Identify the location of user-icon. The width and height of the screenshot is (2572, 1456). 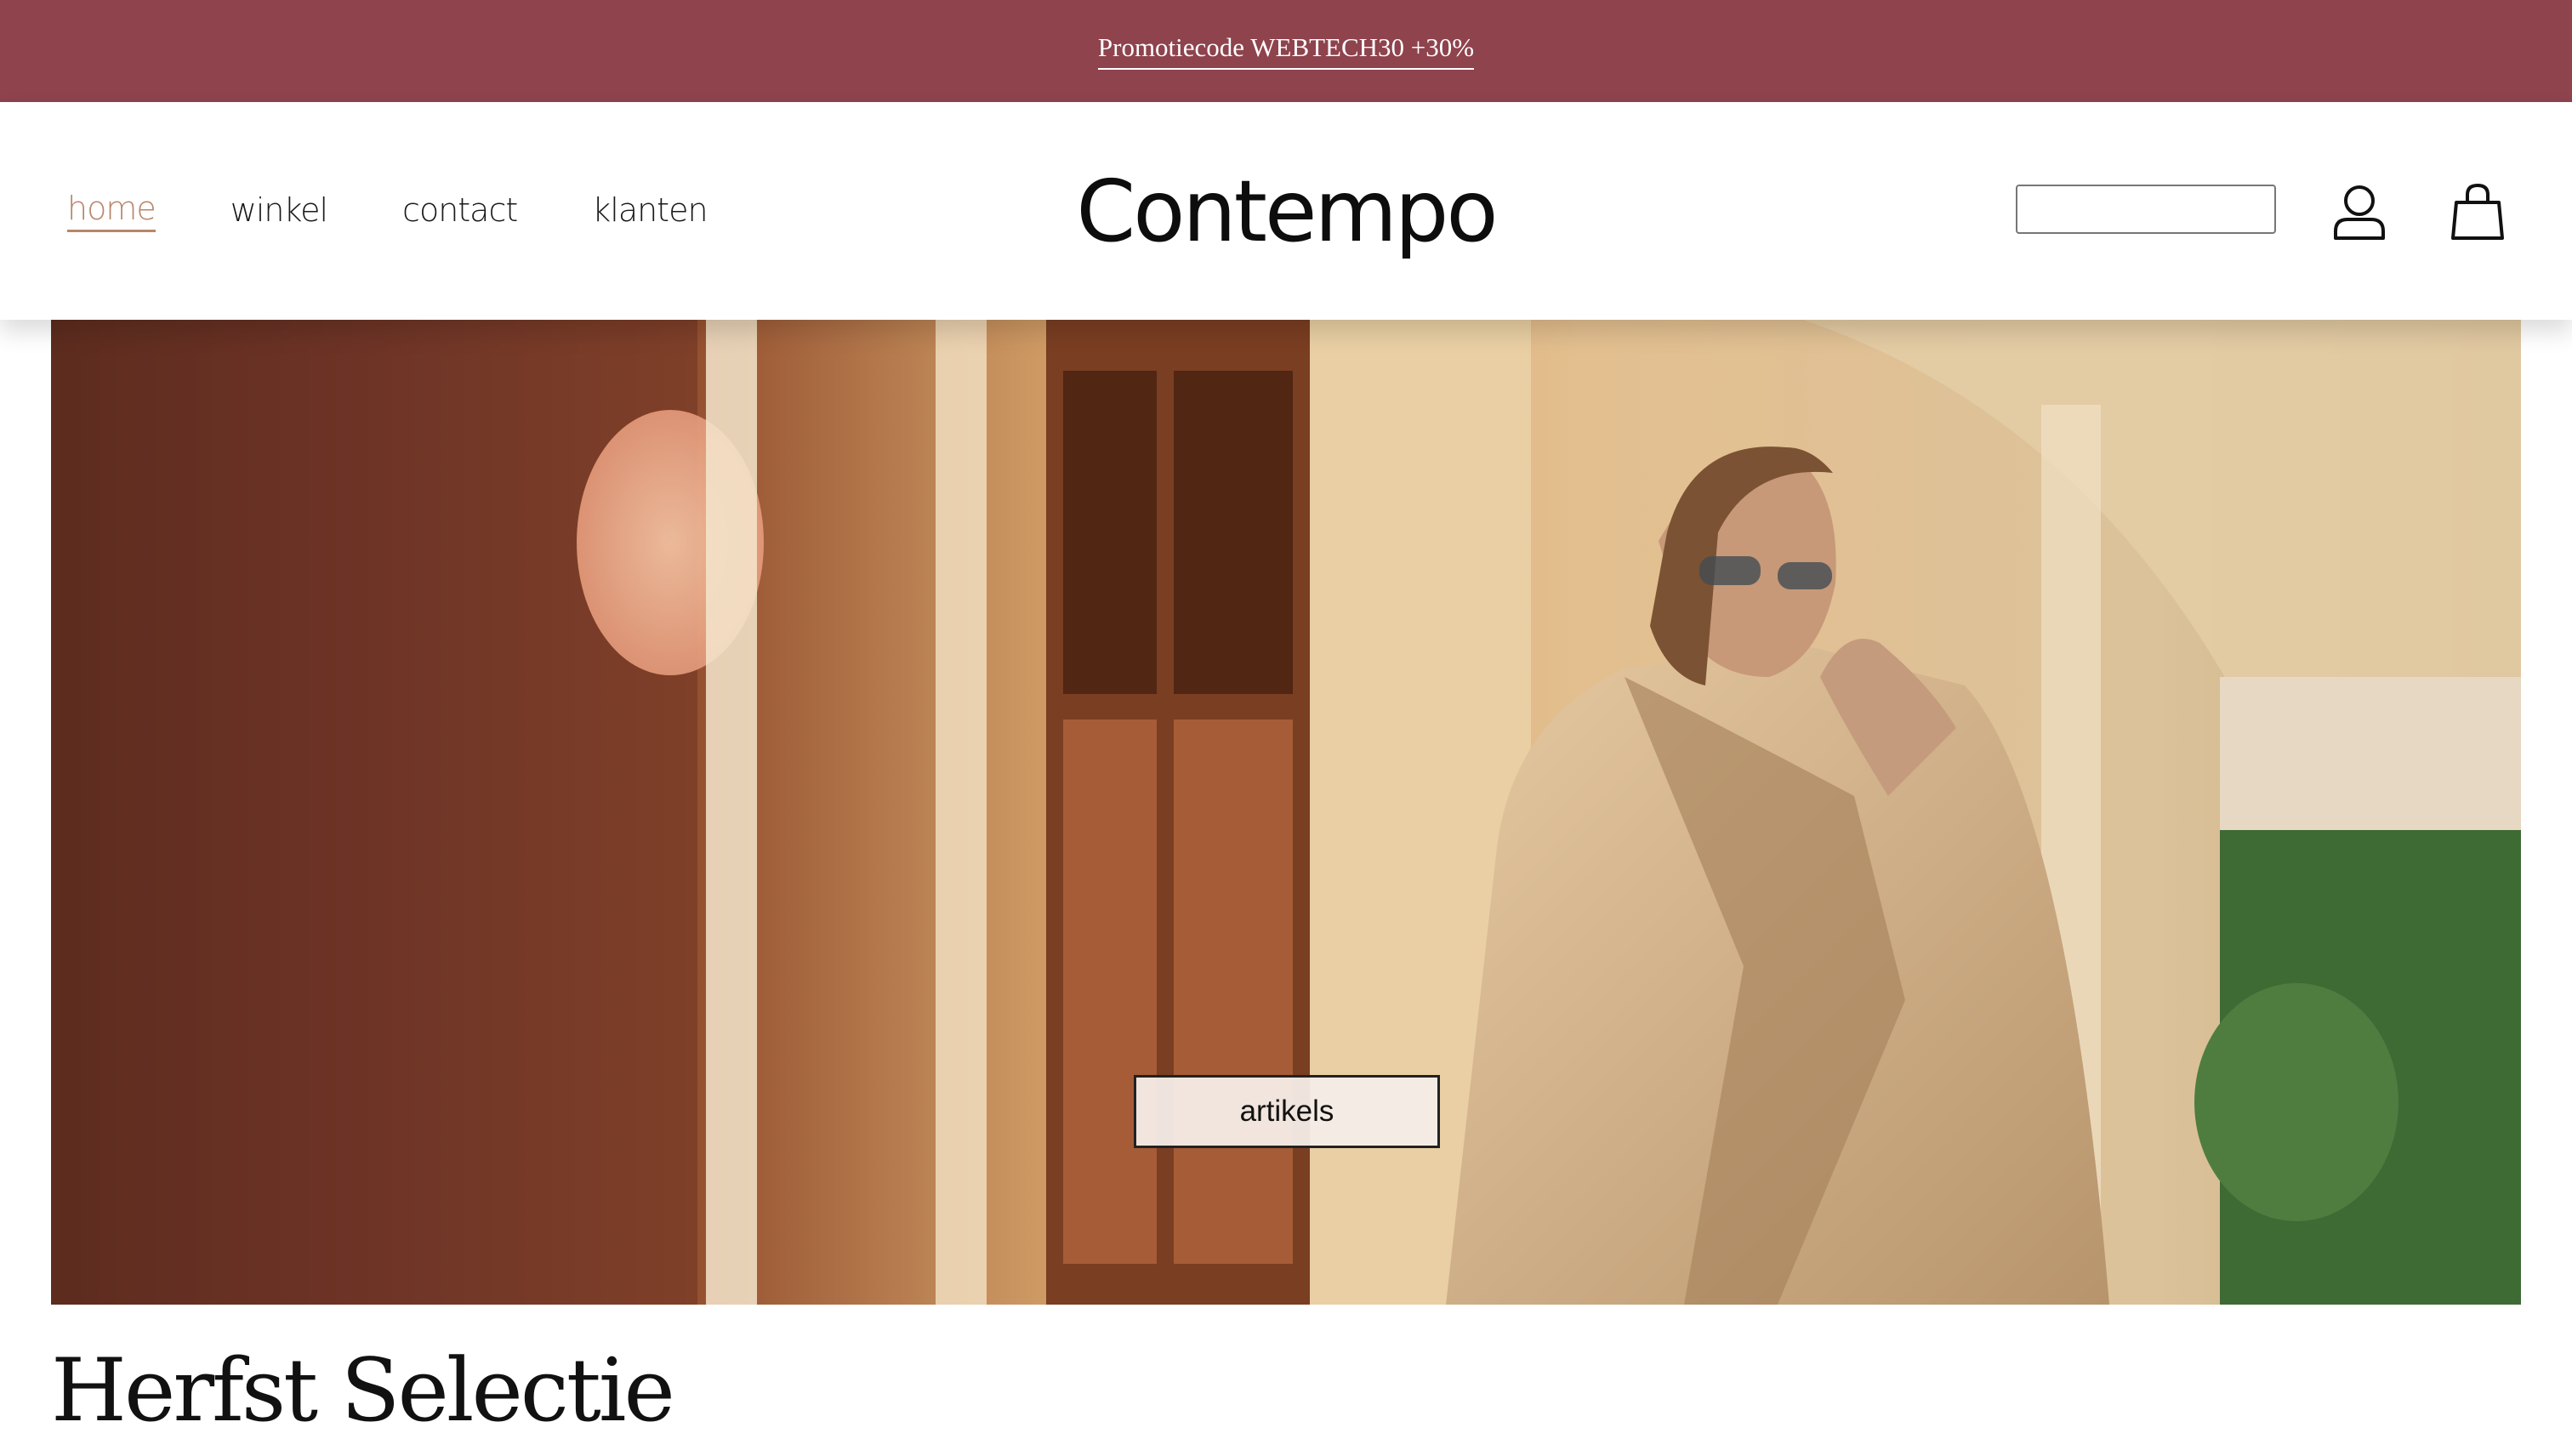
(2359, 211).